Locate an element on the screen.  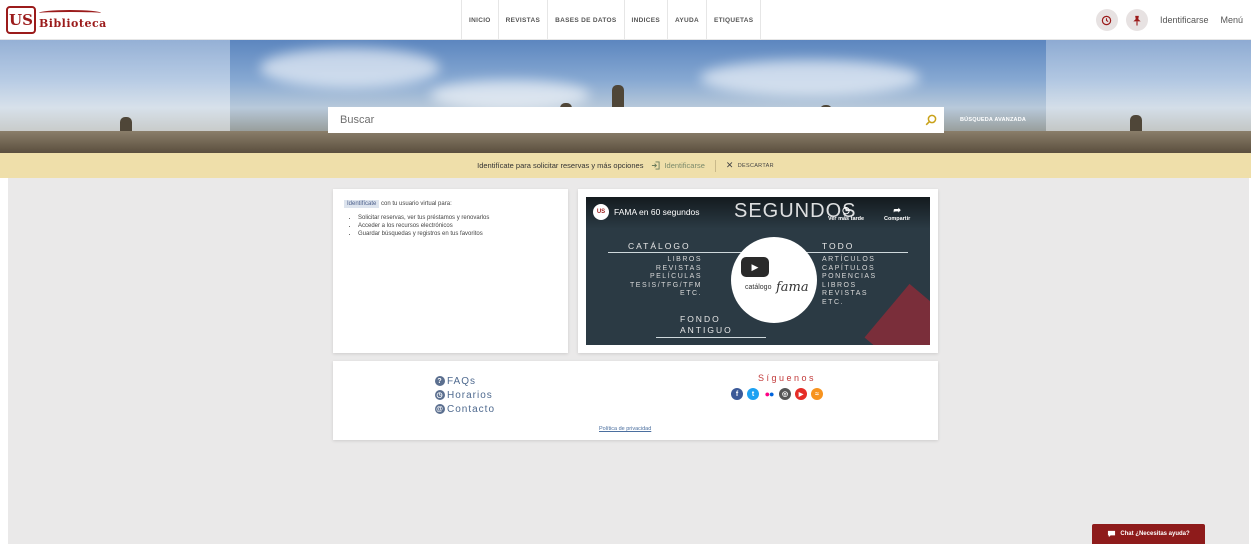
header-actions: Identificarse Menú is located at coordinates (1169, 20).